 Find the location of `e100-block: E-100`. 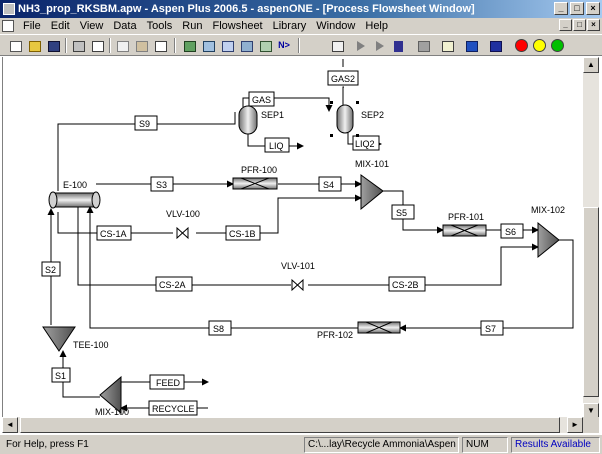

e100-block: E-100 is located at coordinates (74, 194).